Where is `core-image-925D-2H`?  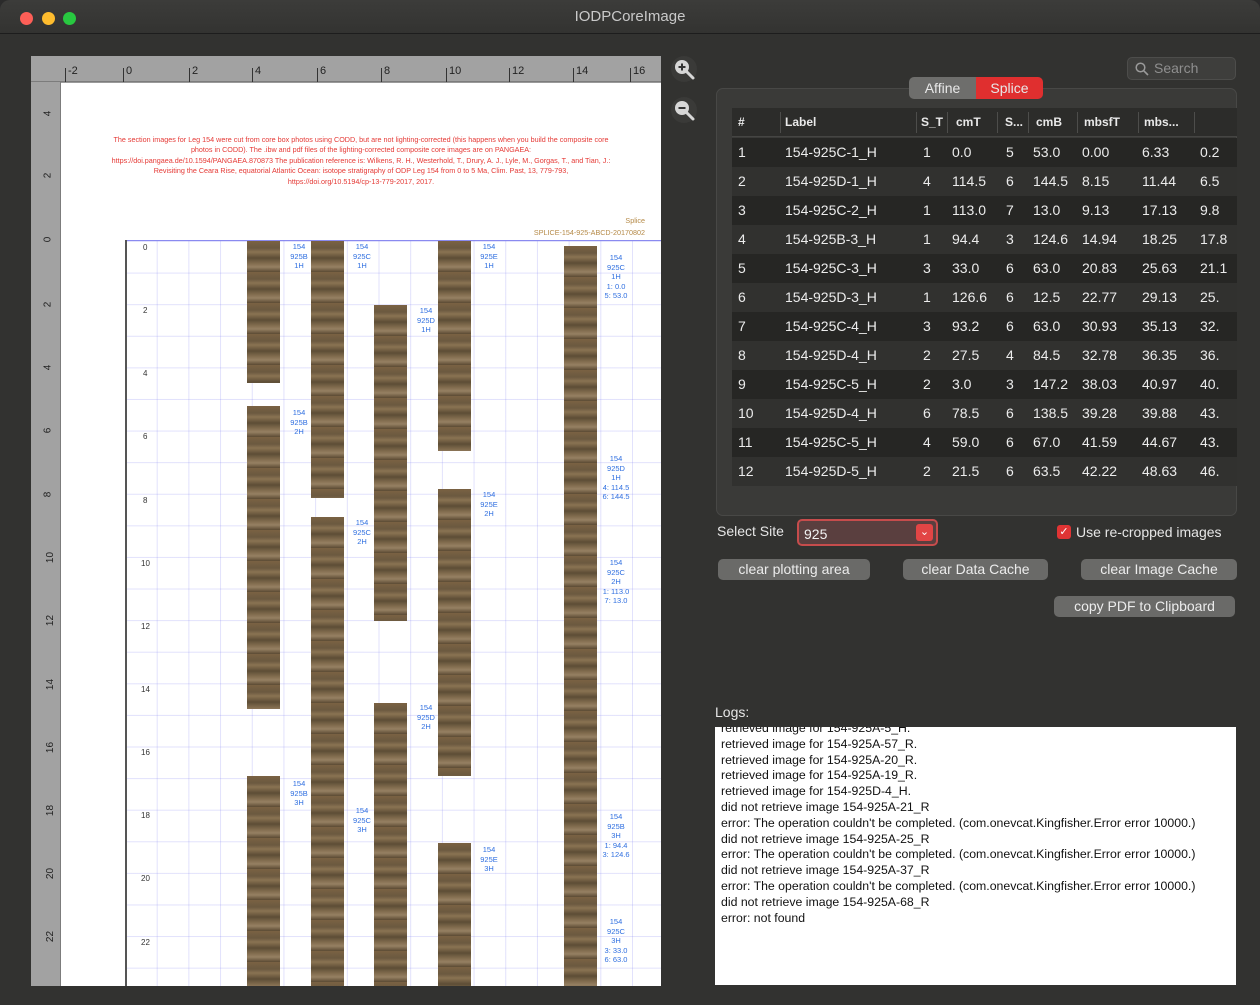 core-image-925D-2H is located at coordinates (390, 844).